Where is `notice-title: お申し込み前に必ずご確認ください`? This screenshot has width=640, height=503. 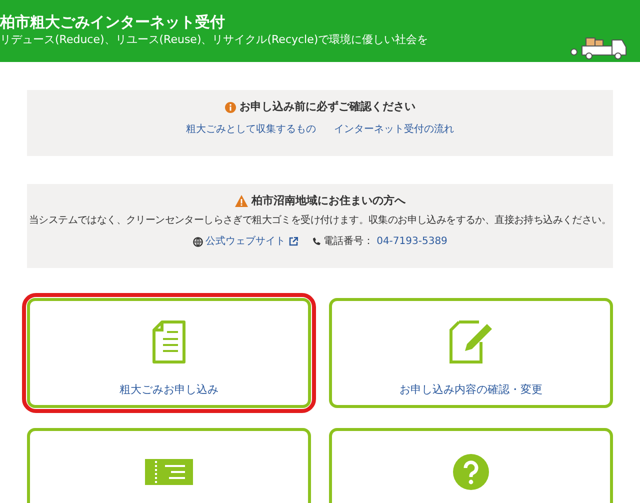
notice-title: お申し込み前に必ずご確認ください is located at coordinates (328, 107).